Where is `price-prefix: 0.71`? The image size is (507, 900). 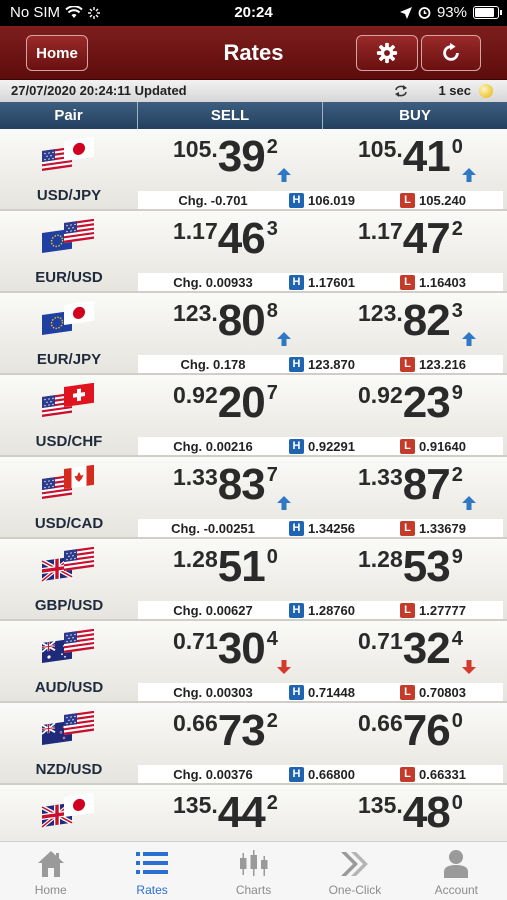 price-prefix: 0.71 is located at coordinates (380, 641).